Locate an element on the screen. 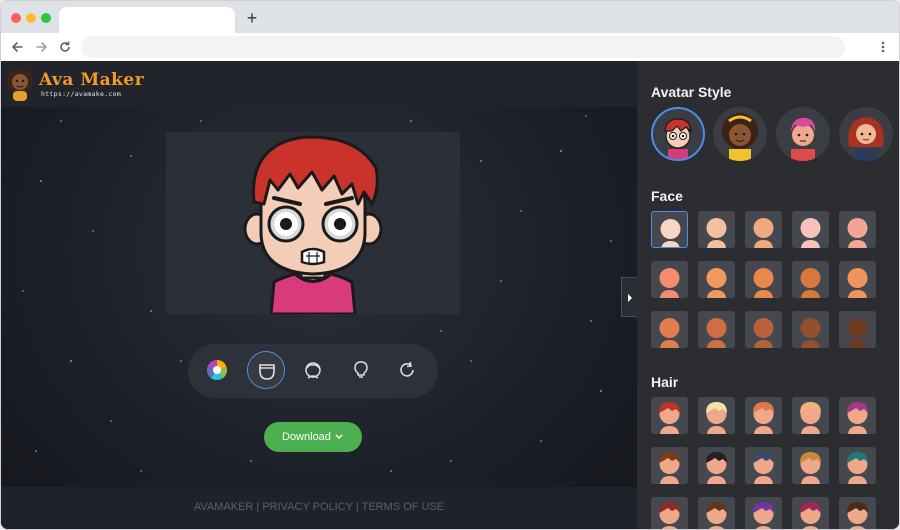  page-footer: AVAMAKER | PRIVACY POLICY | TERMS OF USE is located at coordinates (319, 508).